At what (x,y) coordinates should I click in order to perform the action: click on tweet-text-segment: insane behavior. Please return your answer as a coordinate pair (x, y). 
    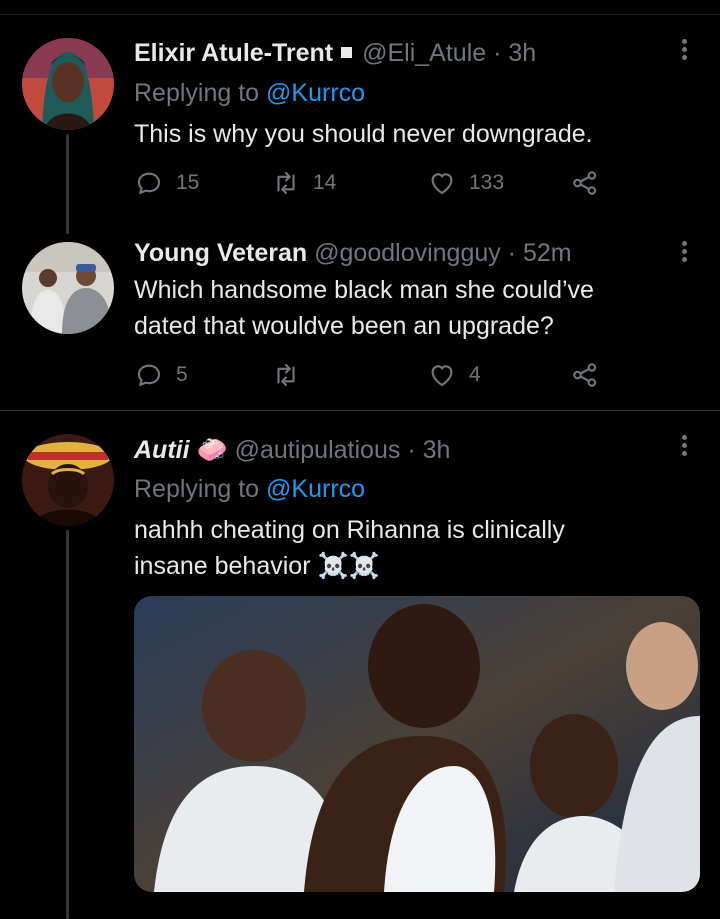
    Looking at the image, I should click on (222, 566).